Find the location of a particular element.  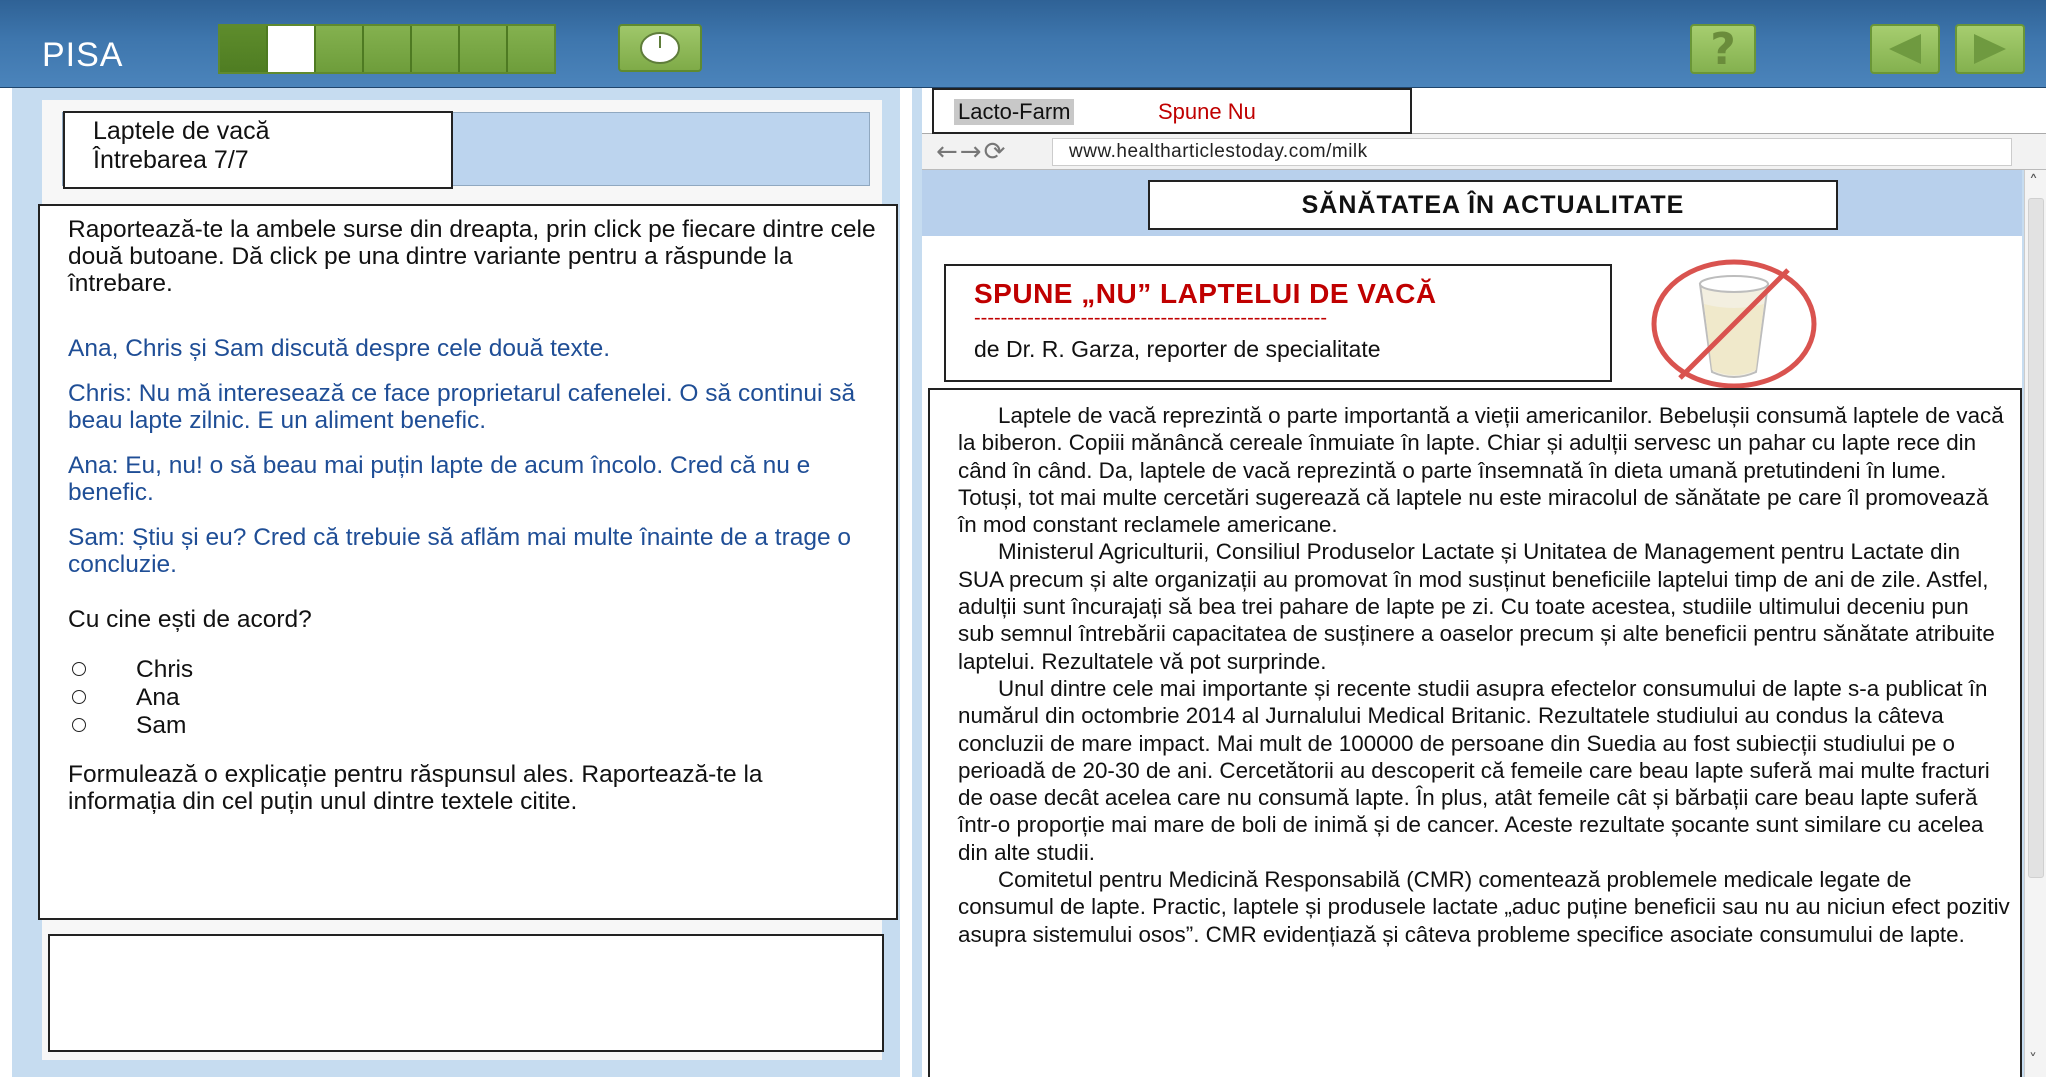

site-title: SĂNĂTATEA ÎN ACTUALITATE is located at coordinates (1493, 205).